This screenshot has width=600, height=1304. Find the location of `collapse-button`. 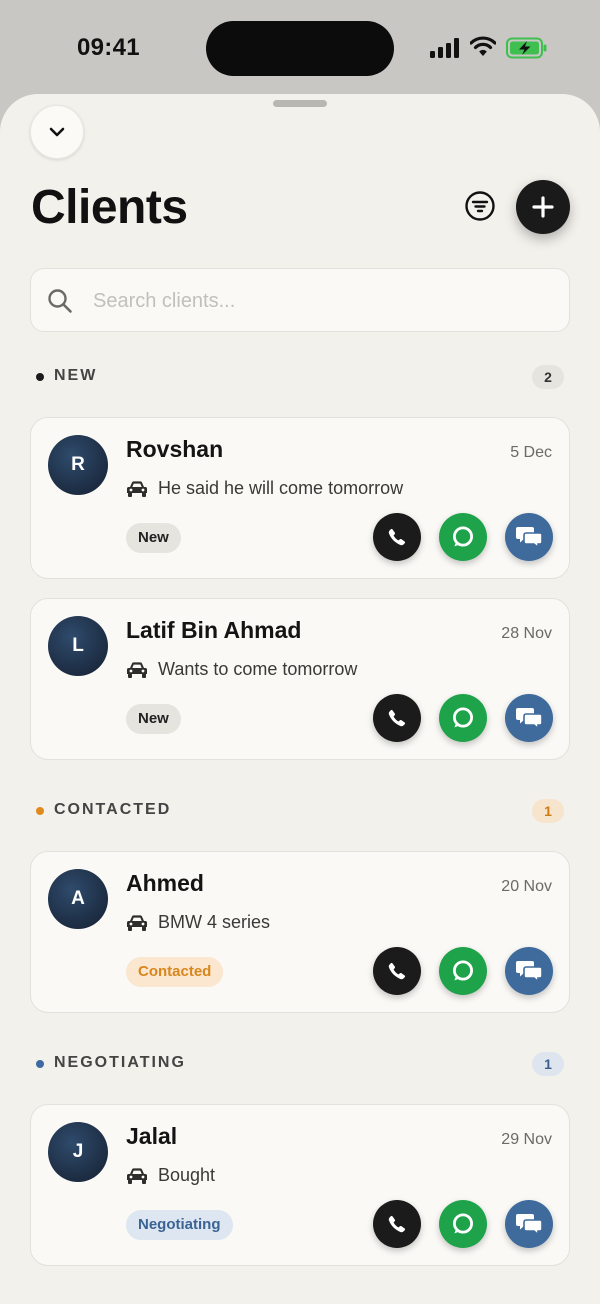

collapse-button is located at coordinates (57, 132).